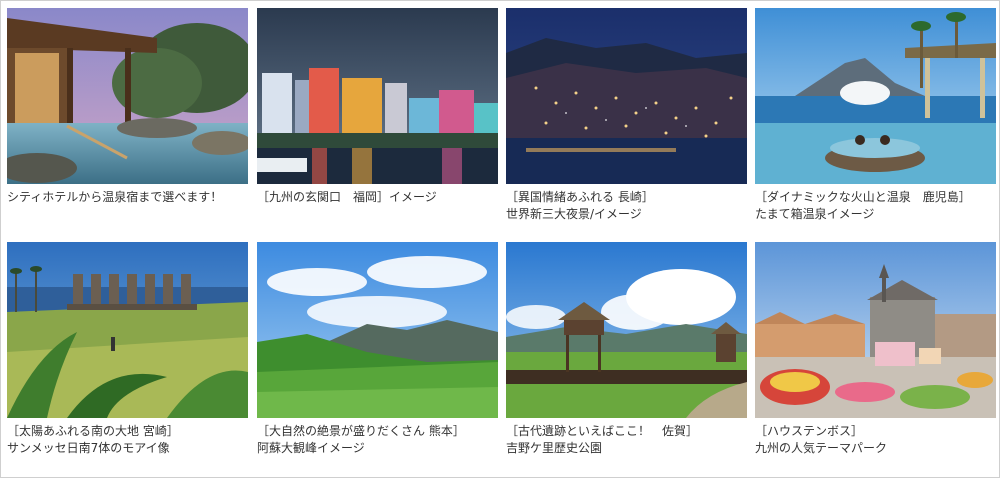 Image resolution: width=1000 pixels, height=478 pixels. What do you see at coordinates (875, 330) in the screenshot?
I see `huistenbosch-photo` at bounding box center [875, 330].